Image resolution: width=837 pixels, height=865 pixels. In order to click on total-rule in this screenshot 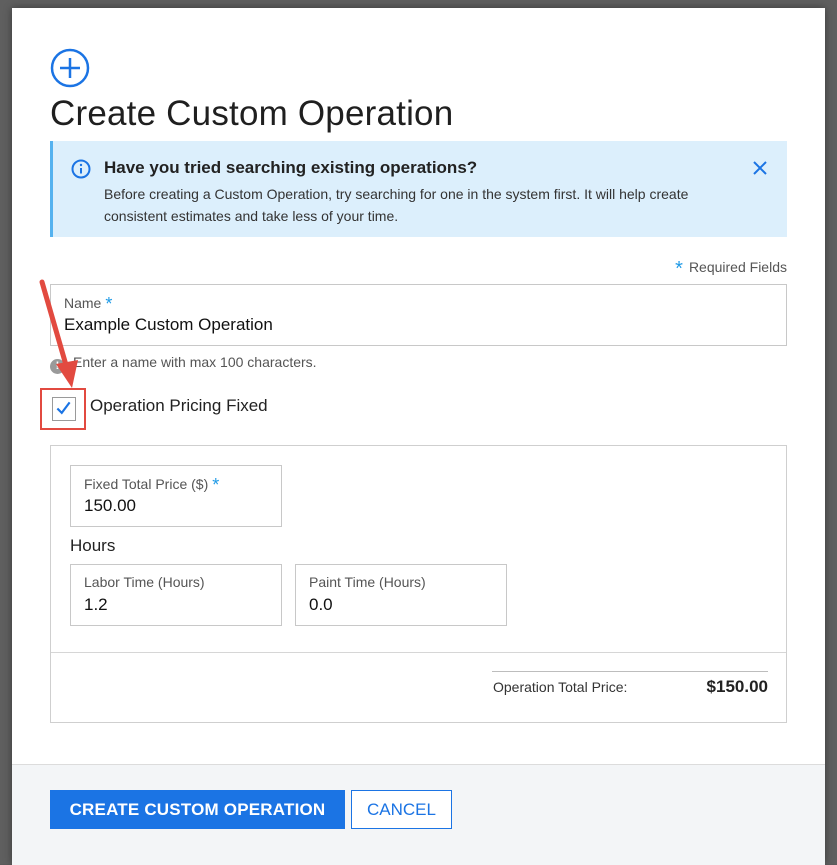, I will do `click(630, 671)`.